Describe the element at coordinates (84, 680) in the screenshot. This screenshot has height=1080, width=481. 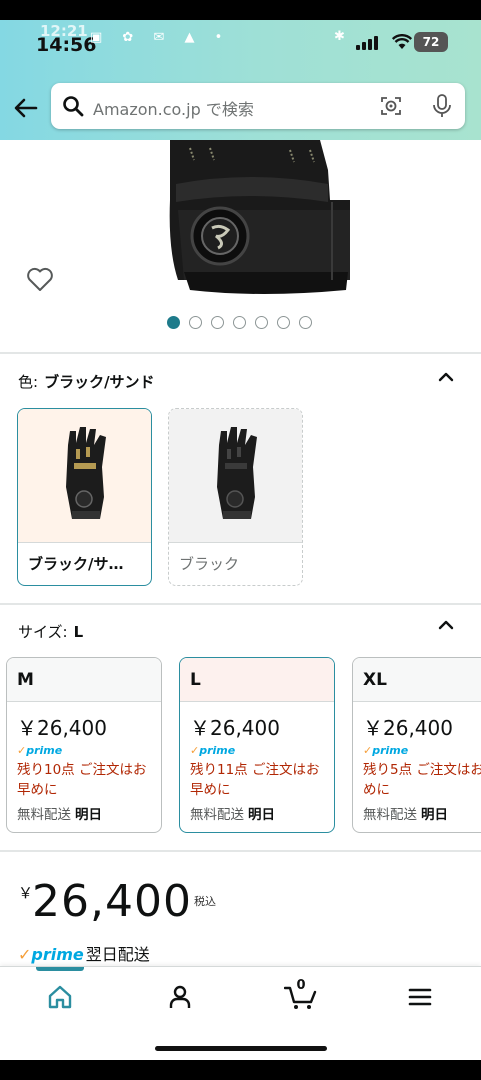
I see `size-card-header: M` at that location.